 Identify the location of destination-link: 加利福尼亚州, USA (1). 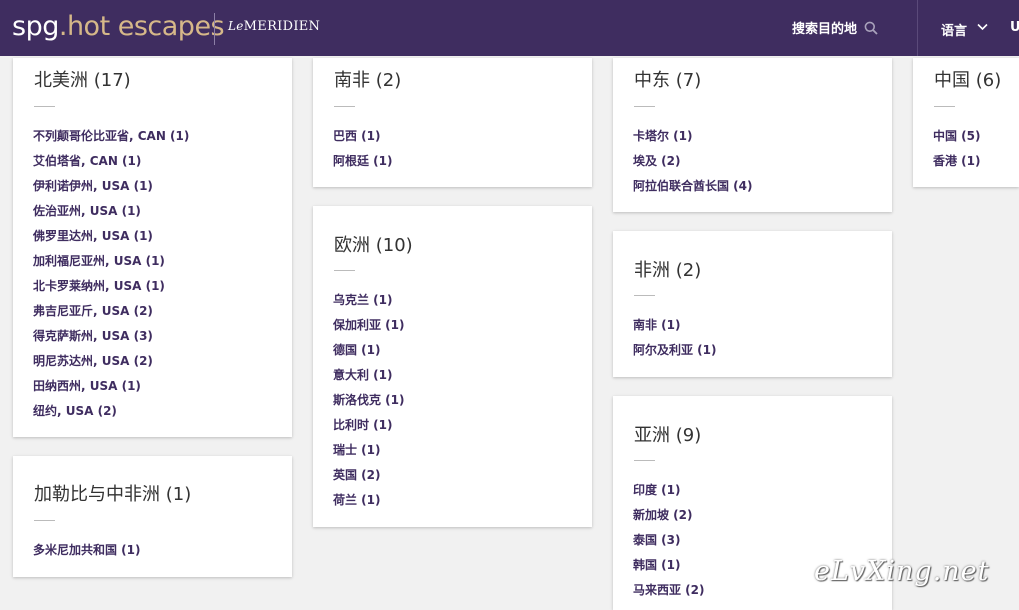
(111, 263).